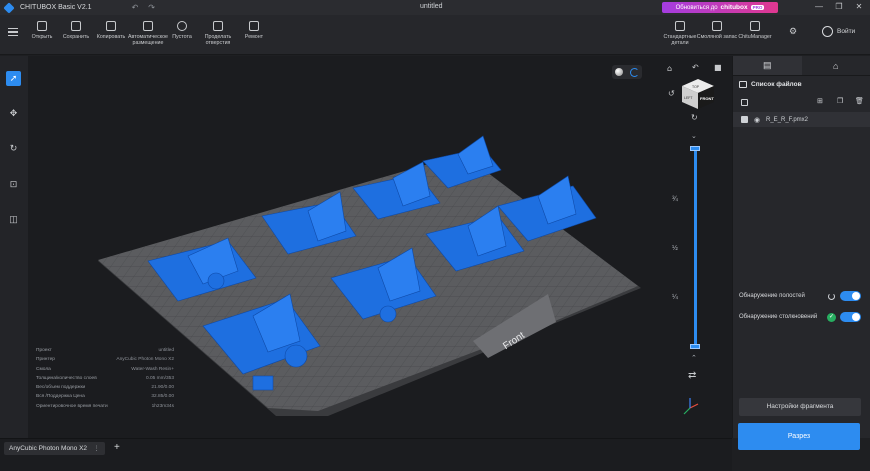 The height and width of the screenshot is (471, 870). Describe the element at coordinates (45, 360) in the screenshot. I see `info-label: Принтер` at that location.